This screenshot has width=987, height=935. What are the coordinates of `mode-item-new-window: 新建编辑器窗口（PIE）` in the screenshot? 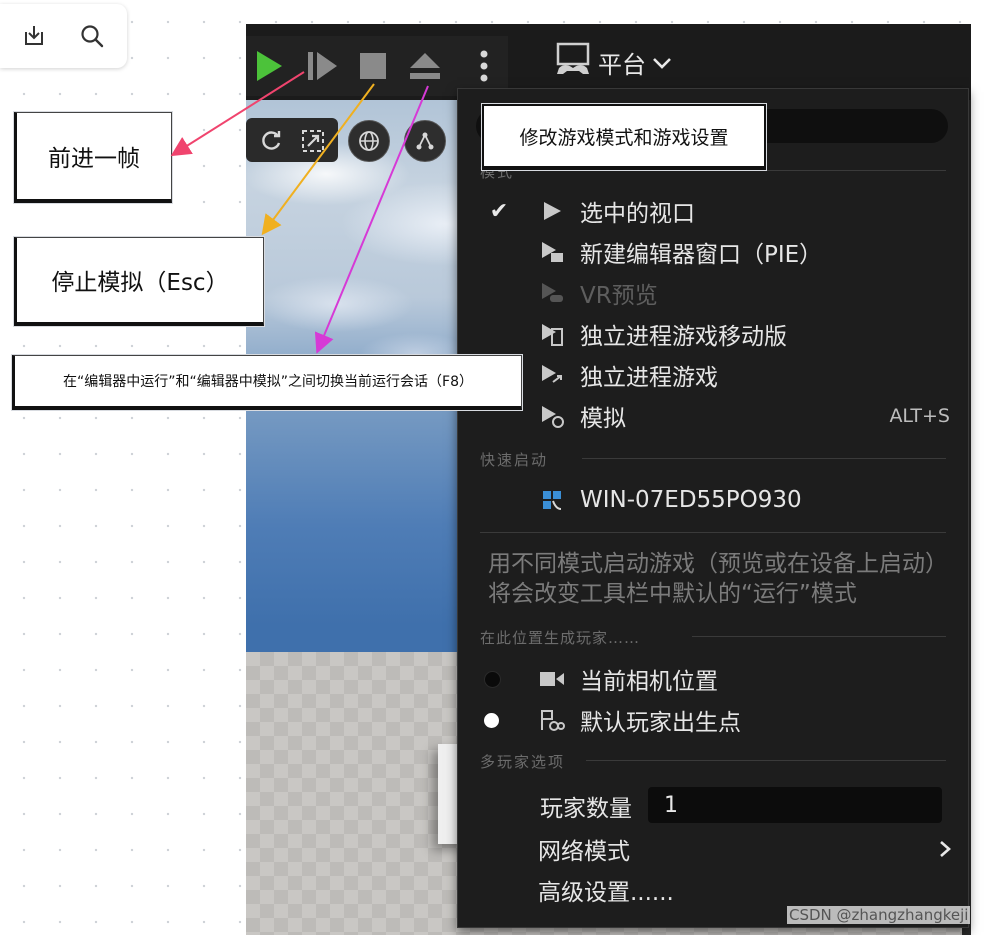 It's located at (712, 252).